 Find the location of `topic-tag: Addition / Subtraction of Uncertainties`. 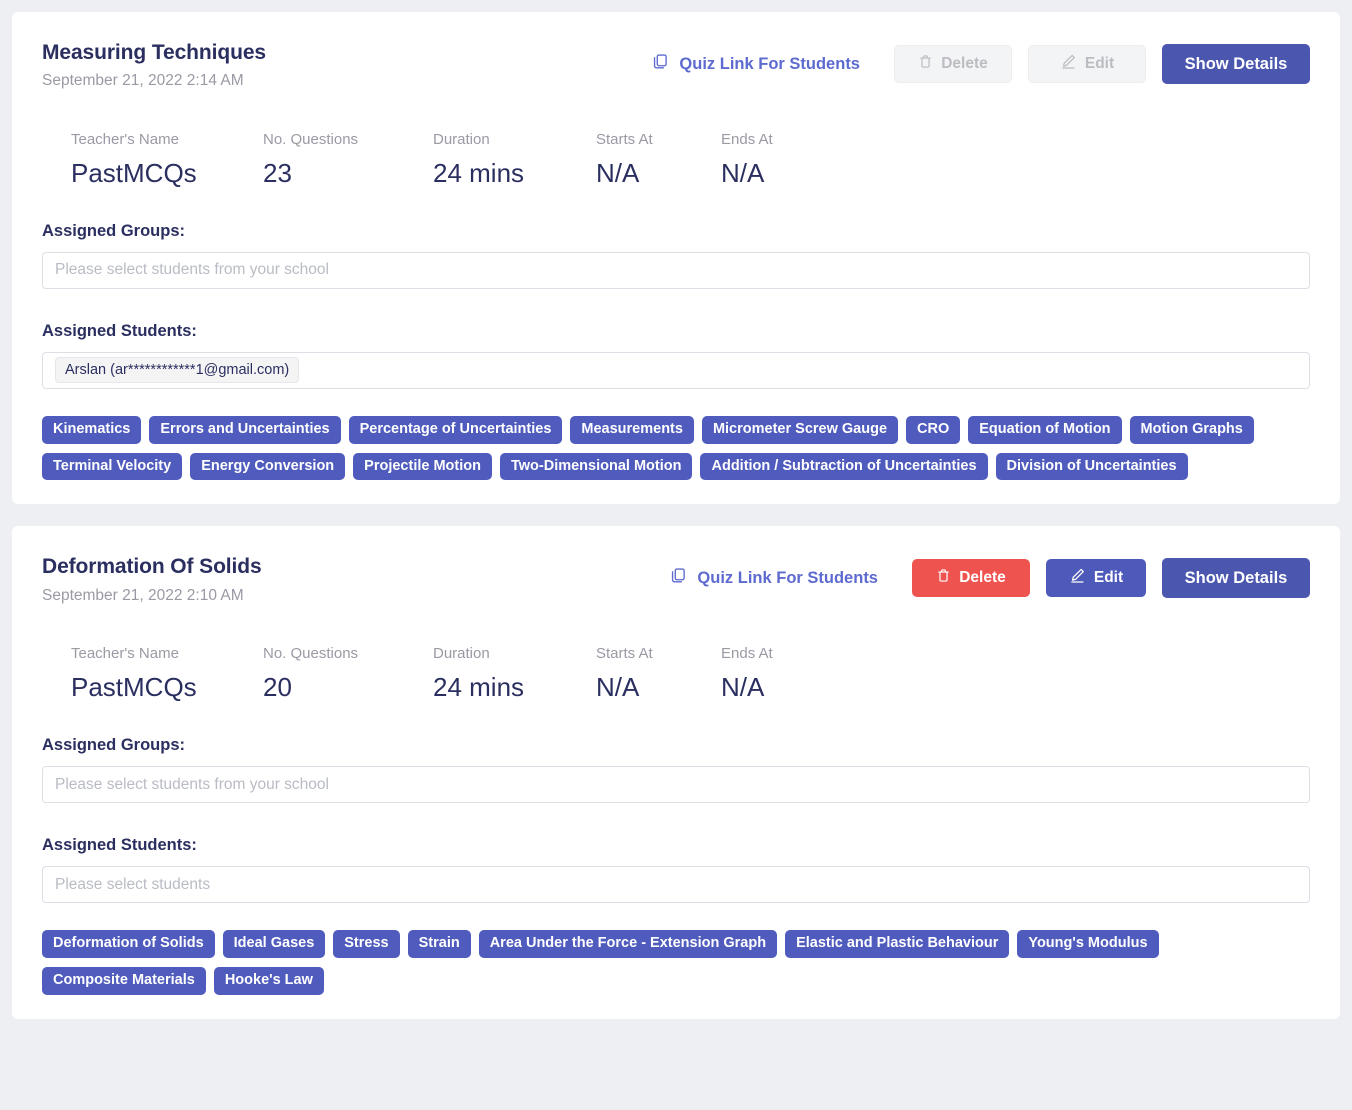

topic-tag: Addition / Subtraction of Uncertainties is located at coordinates (844, 466).